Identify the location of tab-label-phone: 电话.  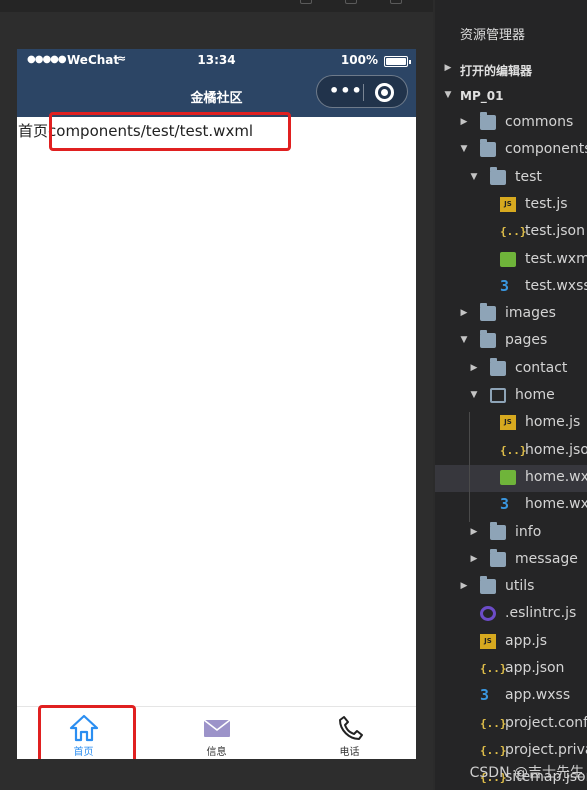
(349, 752).